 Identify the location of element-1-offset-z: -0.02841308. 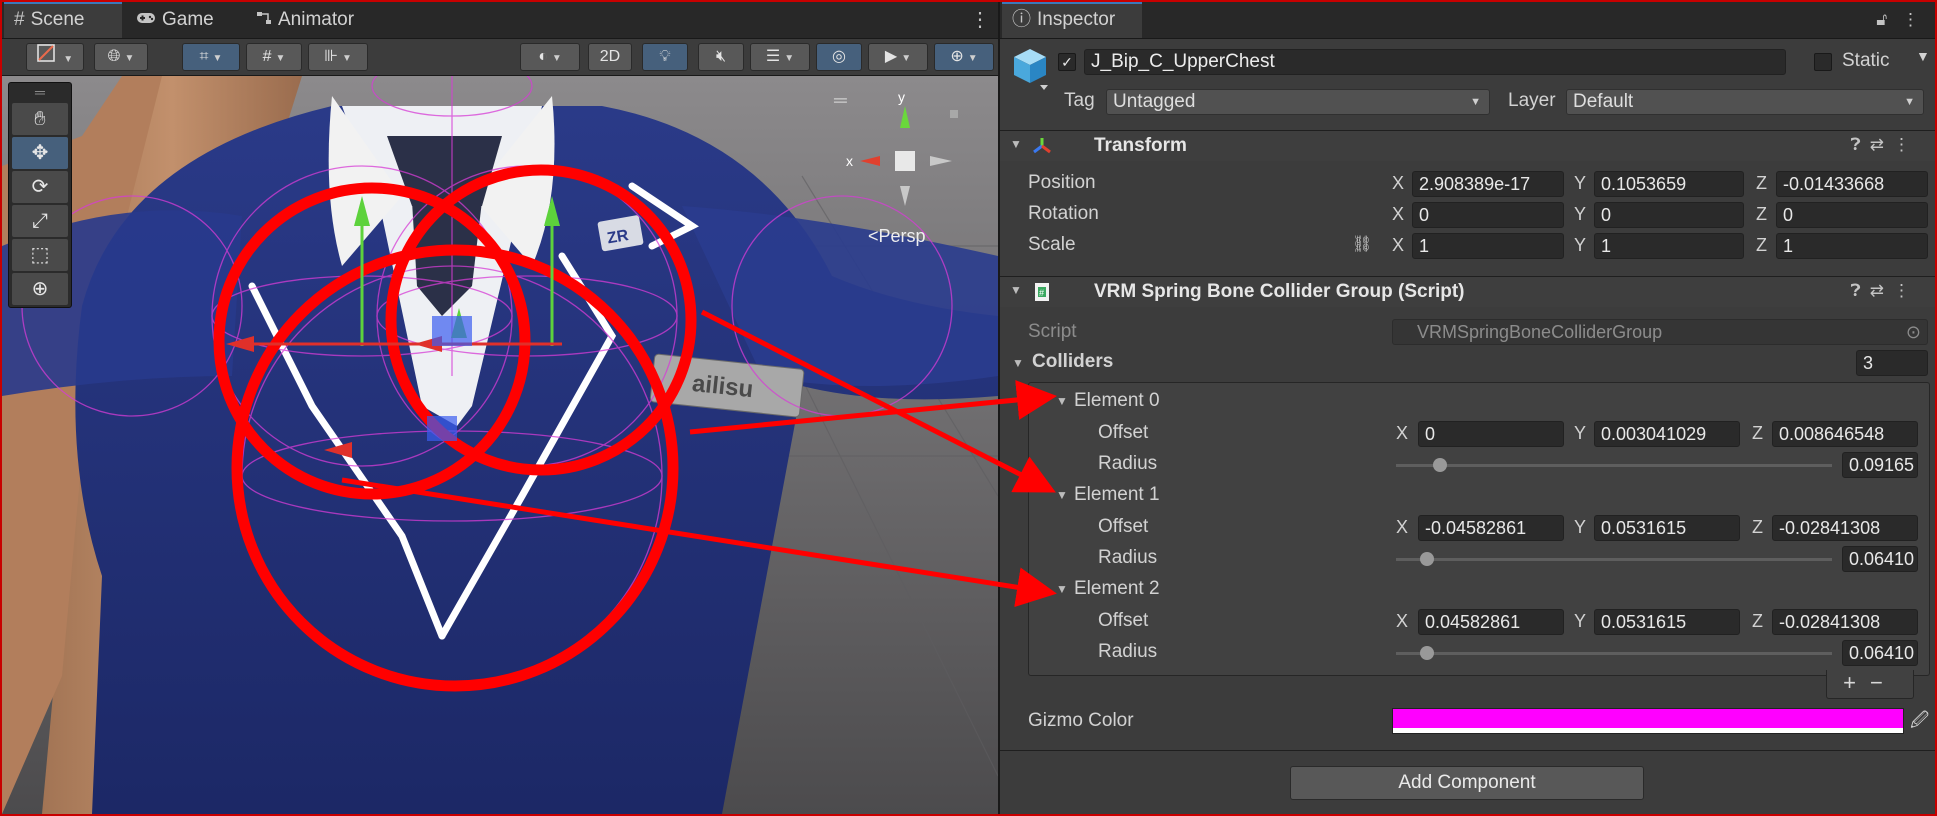
(1845, 528).